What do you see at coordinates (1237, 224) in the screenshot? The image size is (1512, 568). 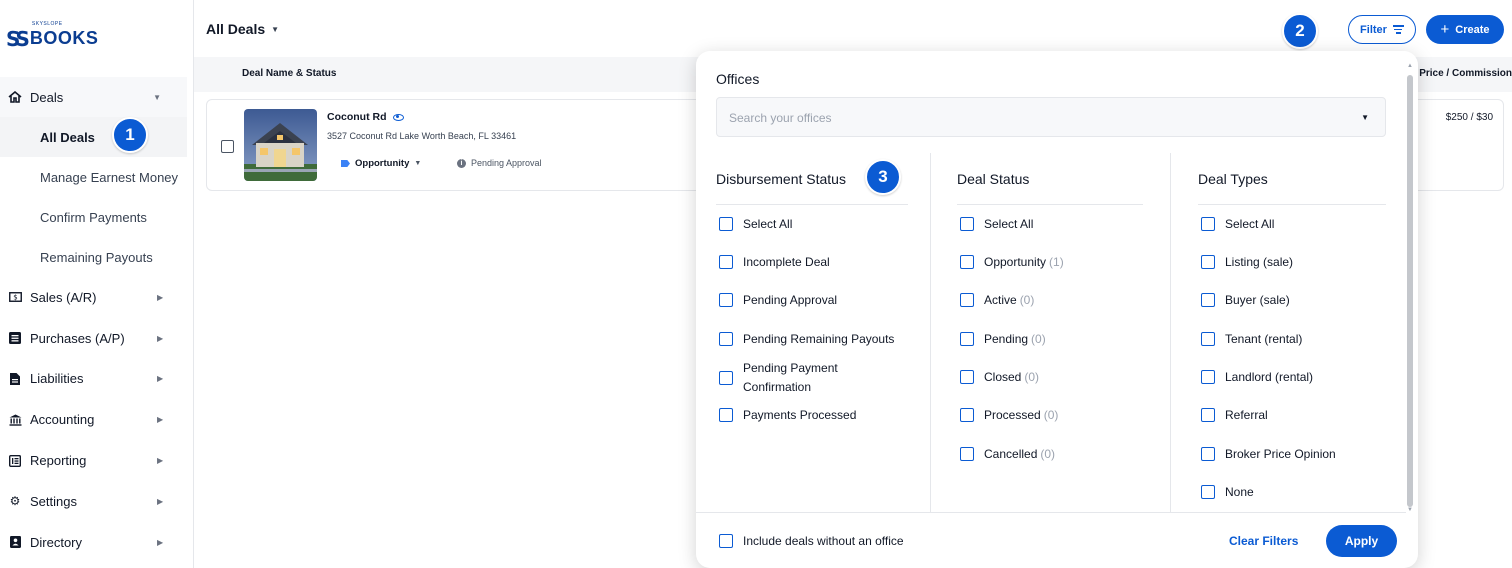 I see `deal-type-option: Select All` at bounding box center [1237, 224].